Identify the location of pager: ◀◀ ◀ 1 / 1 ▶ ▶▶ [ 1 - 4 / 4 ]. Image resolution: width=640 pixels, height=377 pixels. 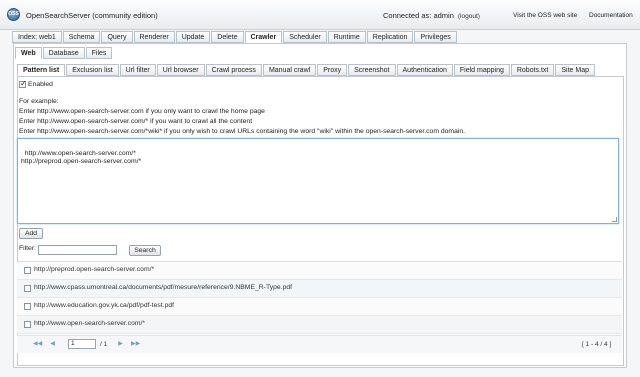
(319, 344).